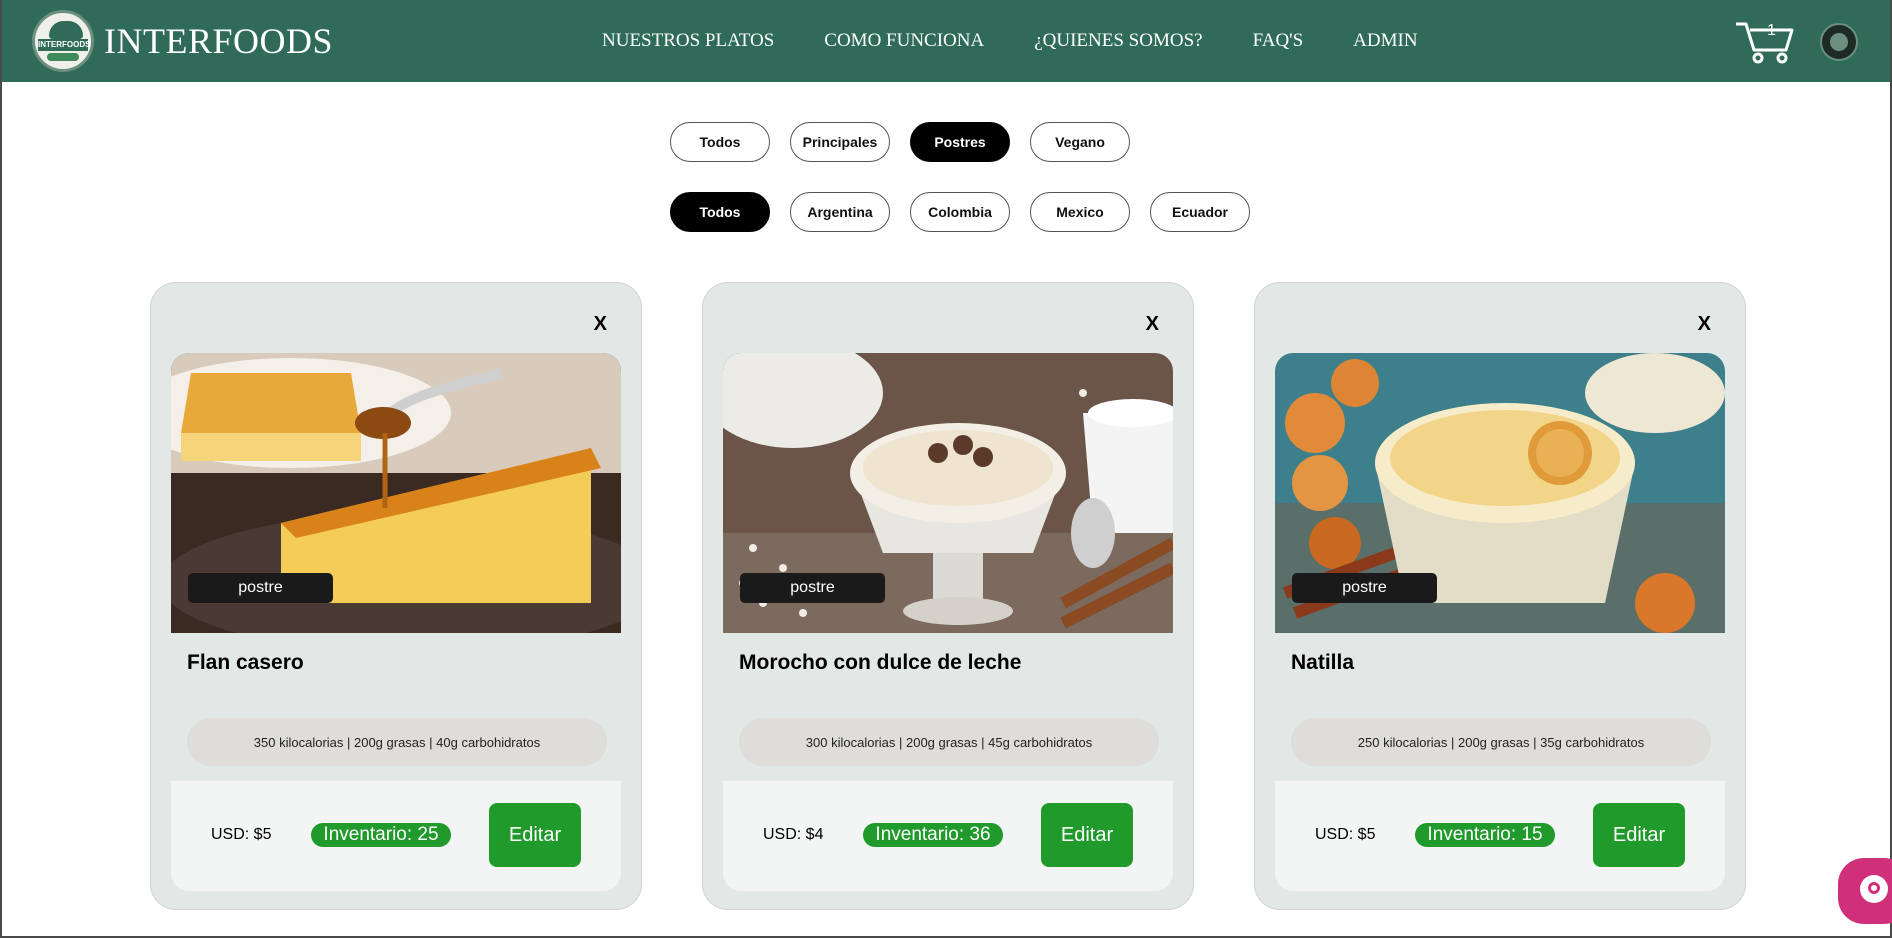 This screenshot has height=938, width=1892. Describe the element at coordinates (219, 41) in the screenshot. I see `brand-name: INTERFOODS` at that location.